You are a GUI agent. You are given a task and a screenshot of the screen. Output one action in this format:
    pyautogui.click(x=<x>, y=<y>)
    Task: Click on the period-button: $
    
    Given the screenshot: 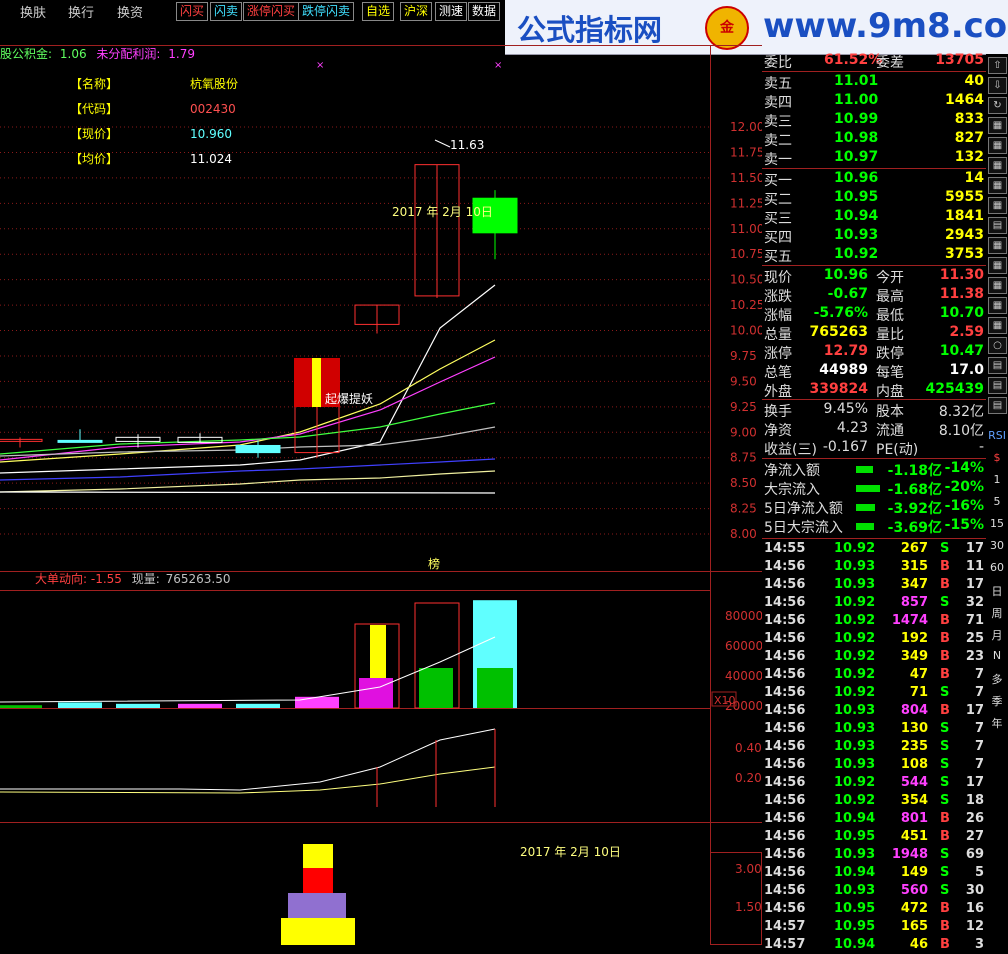 What is the action you would take?
    pyautogui.click(x=997, y=457)
    